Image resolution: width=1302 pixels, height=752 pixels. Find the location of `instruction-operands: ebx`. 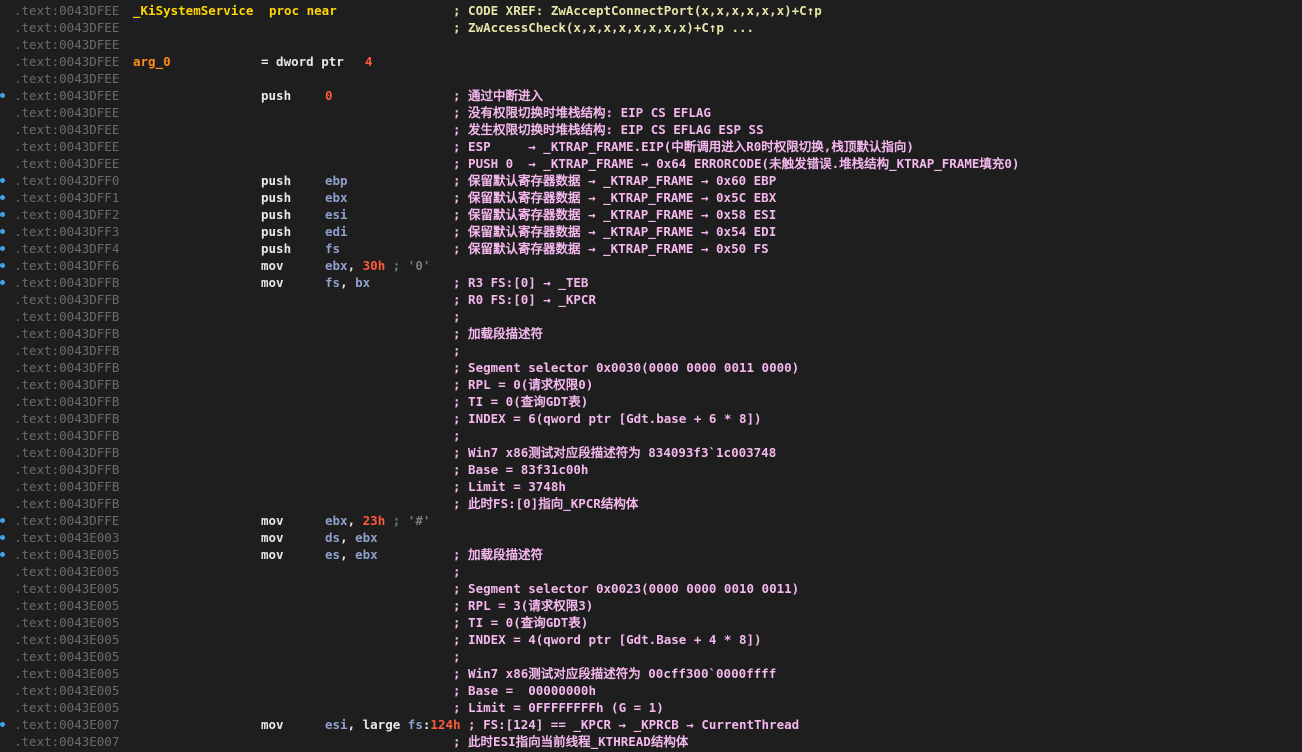

instruction-operands: ebx is located at coordinates (336, 197).